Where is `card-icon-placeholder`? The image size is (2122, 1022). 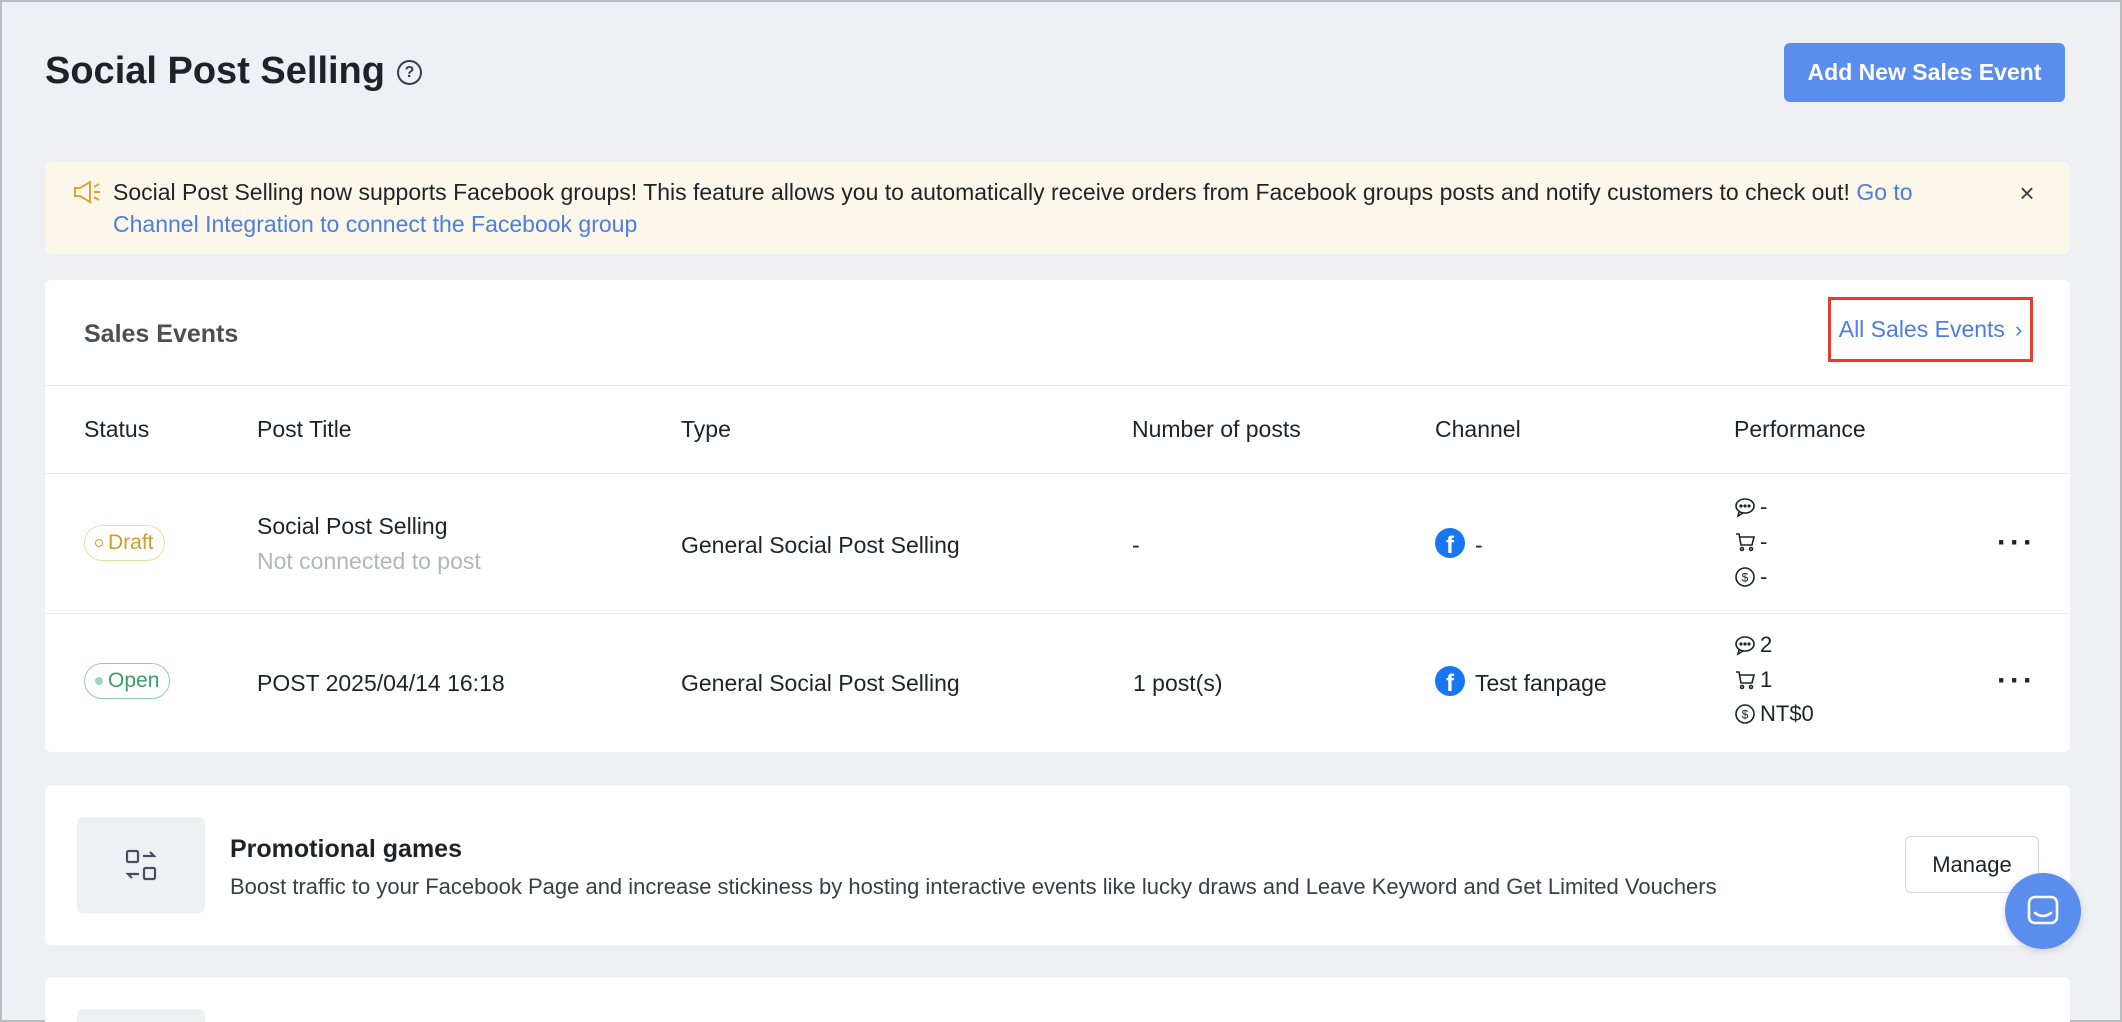
card-icon-placeholder is located at coordinates (141, 1015).